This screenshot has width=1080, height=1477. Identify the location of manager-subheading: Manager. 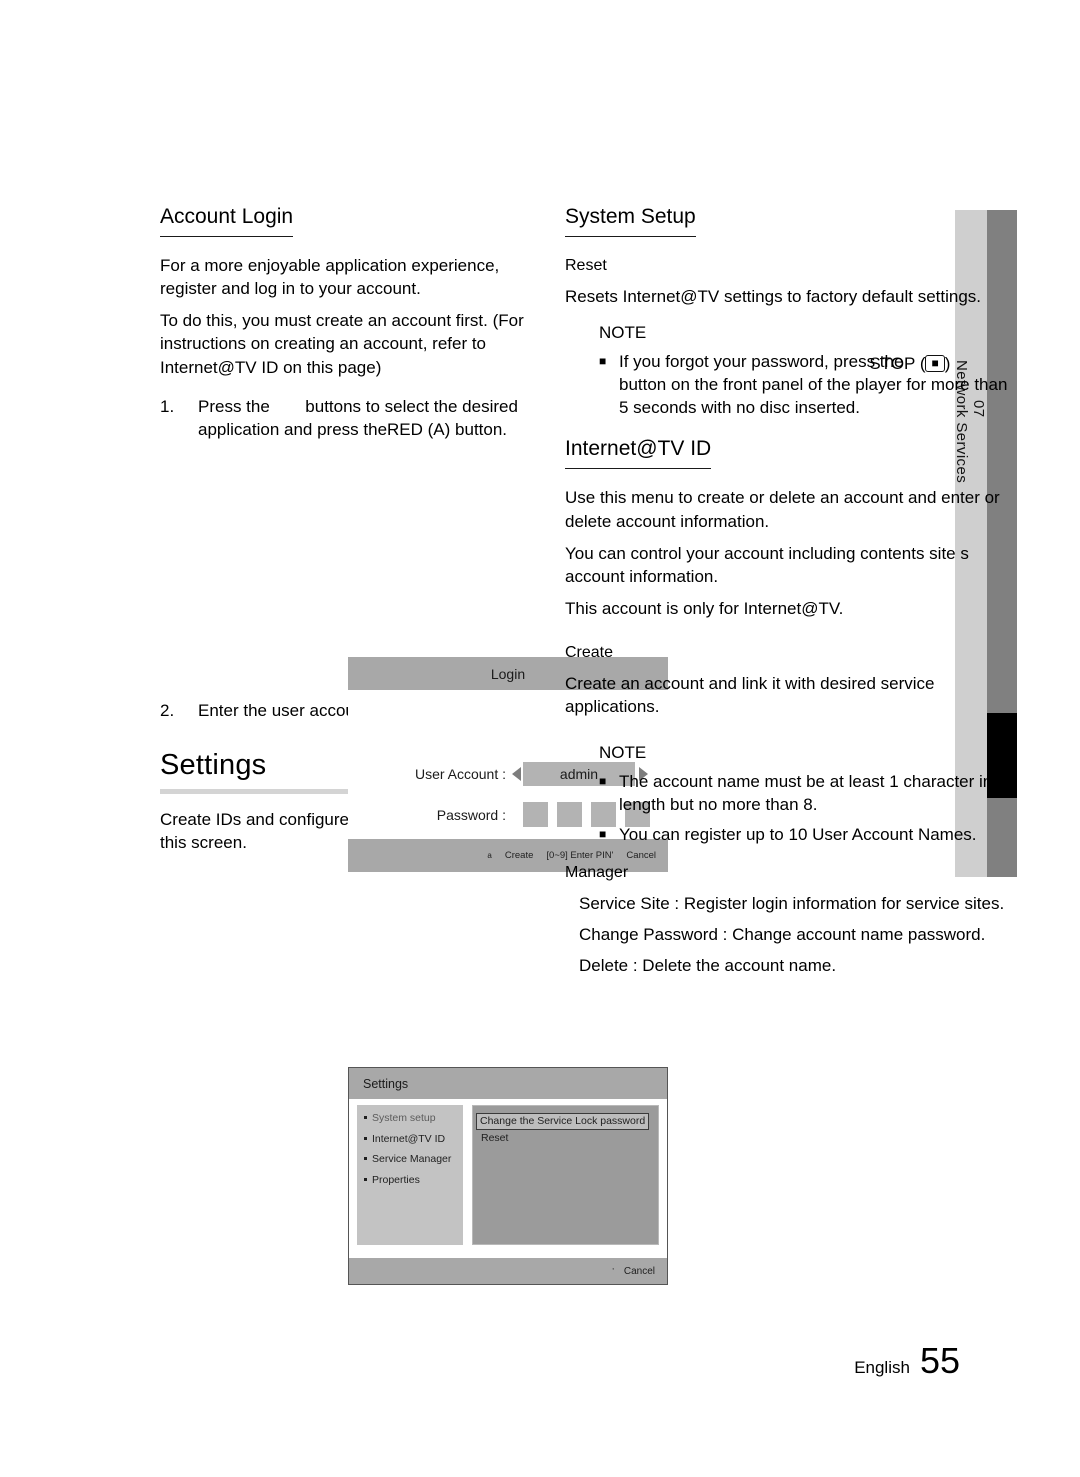
(597, 873).